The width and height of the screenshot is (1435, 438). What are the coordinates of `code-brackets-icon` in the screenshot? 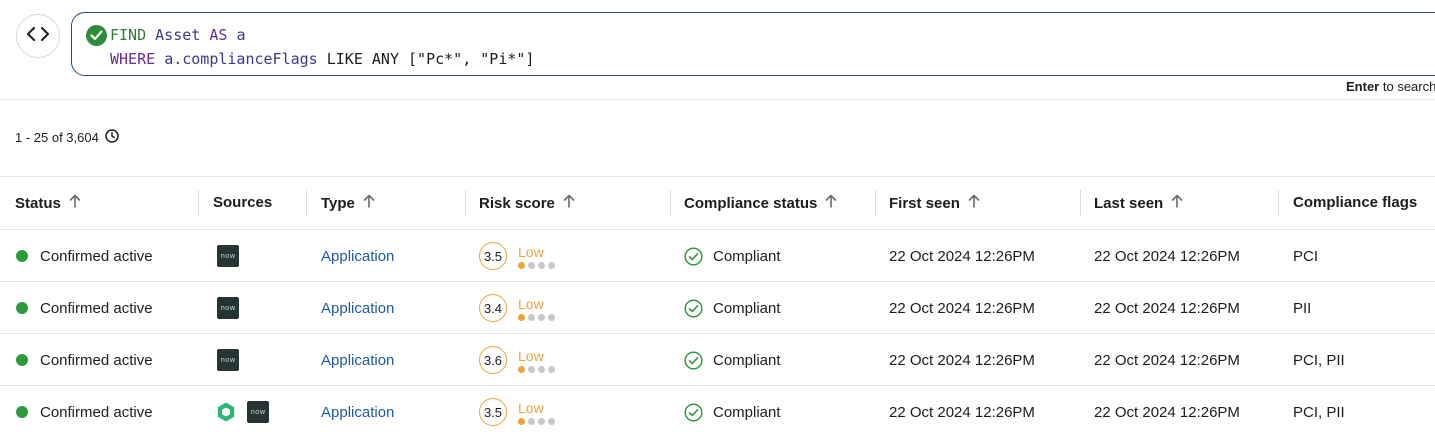 It's located at (38, 36).